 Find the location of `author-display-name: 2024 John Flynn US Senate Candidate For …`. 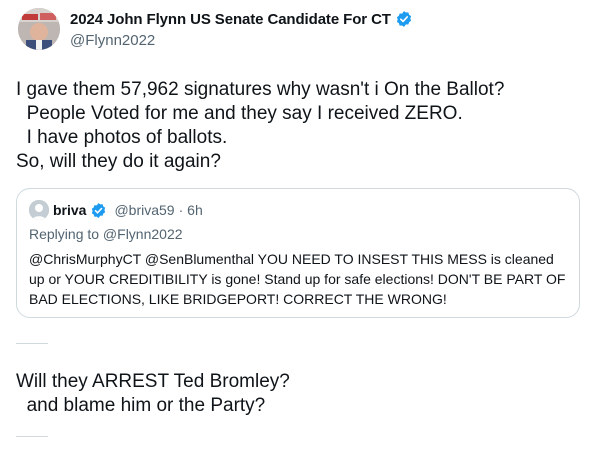

author-display-name: 2024 John Flynn US Senate Candidate For … is located at coordinates (230, 19).